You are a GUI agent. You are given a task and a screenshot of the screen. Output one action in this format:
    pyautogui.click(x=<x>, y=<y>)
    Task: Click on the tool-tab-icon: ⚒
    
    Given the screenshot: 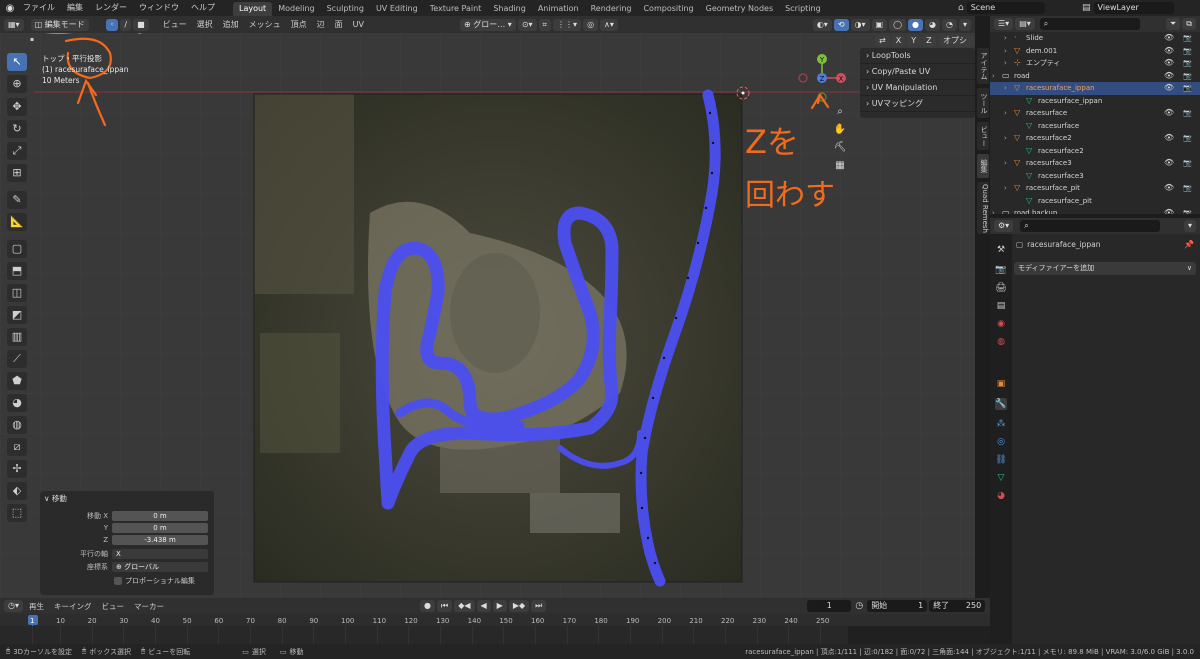 What is the action you would take?
    pyautogui.click(x=1001, y=250)
    